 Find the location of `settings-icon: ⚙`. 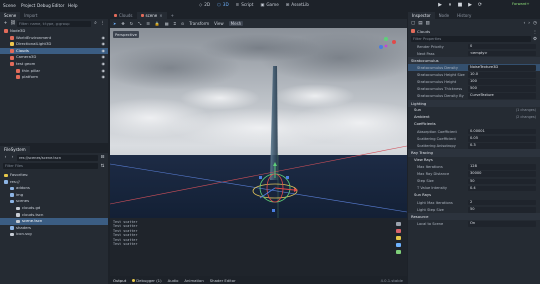

settings-icon: ⚙ is located at coordinates (535, 39).